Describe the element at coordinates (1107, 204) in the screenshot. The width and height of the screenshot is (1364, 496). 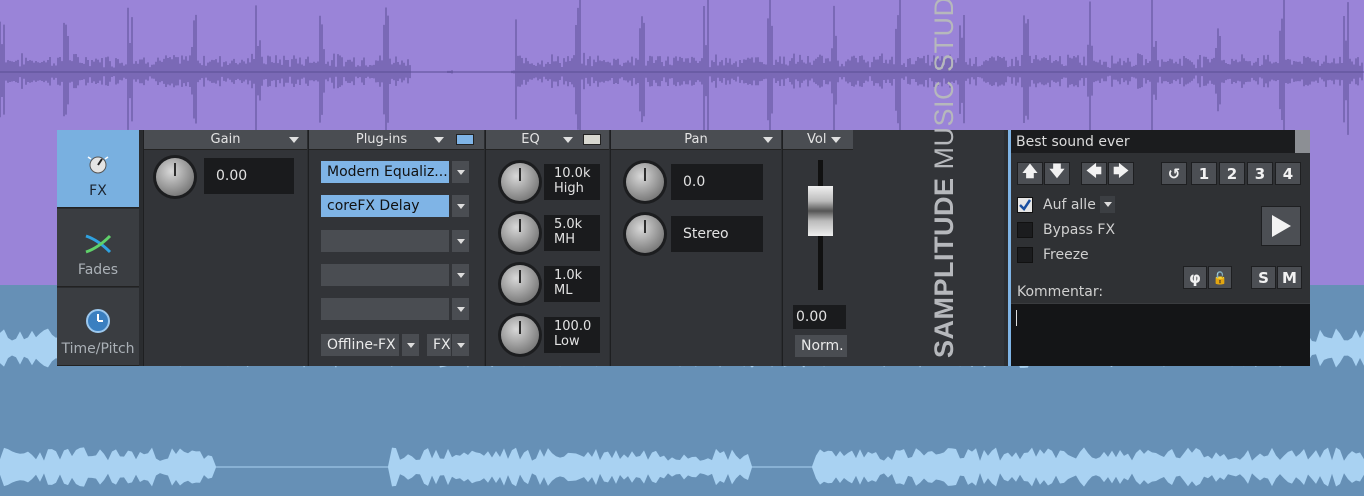
I see `auf-alle-dropdown` at that location.